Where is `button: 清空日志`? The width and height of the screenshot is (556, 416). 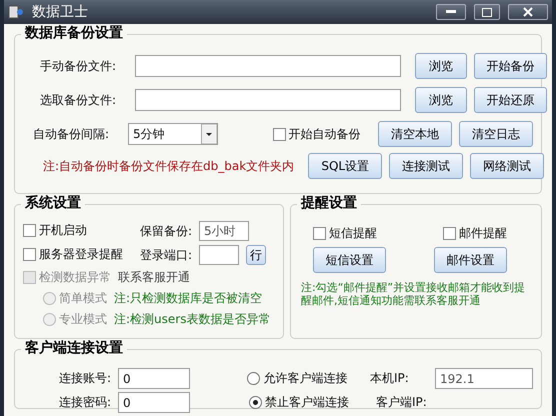
button: 清空日志 is located at coordinates (496, 134).